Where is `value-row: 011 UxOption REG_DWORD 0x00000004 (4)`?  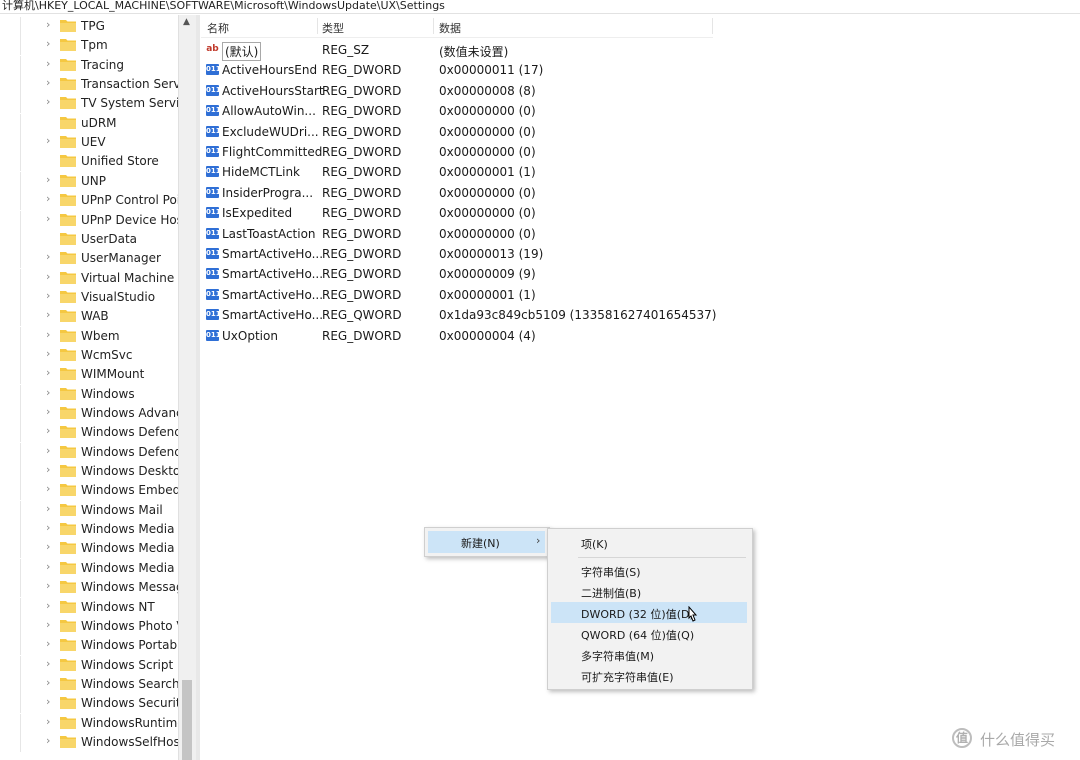
value-row: 011 UxOption REG_DWORD 0x00000004 (4) is located at coordinates (501, 336).